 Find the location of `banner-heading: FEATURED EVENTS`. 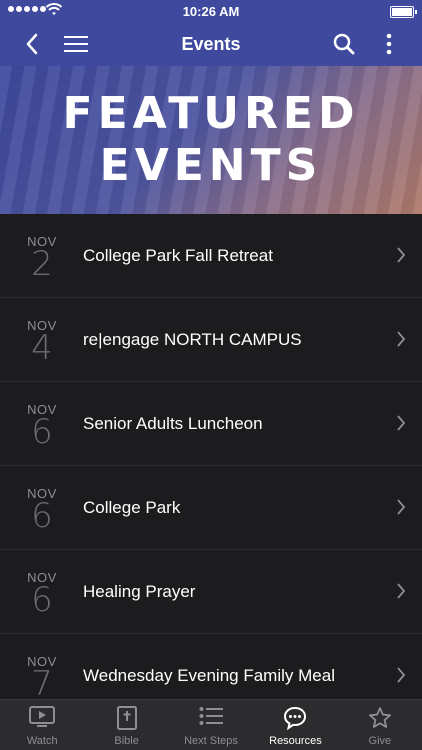

banner-heading: FEATURED EVENTS is located at coordinates (211, 140).